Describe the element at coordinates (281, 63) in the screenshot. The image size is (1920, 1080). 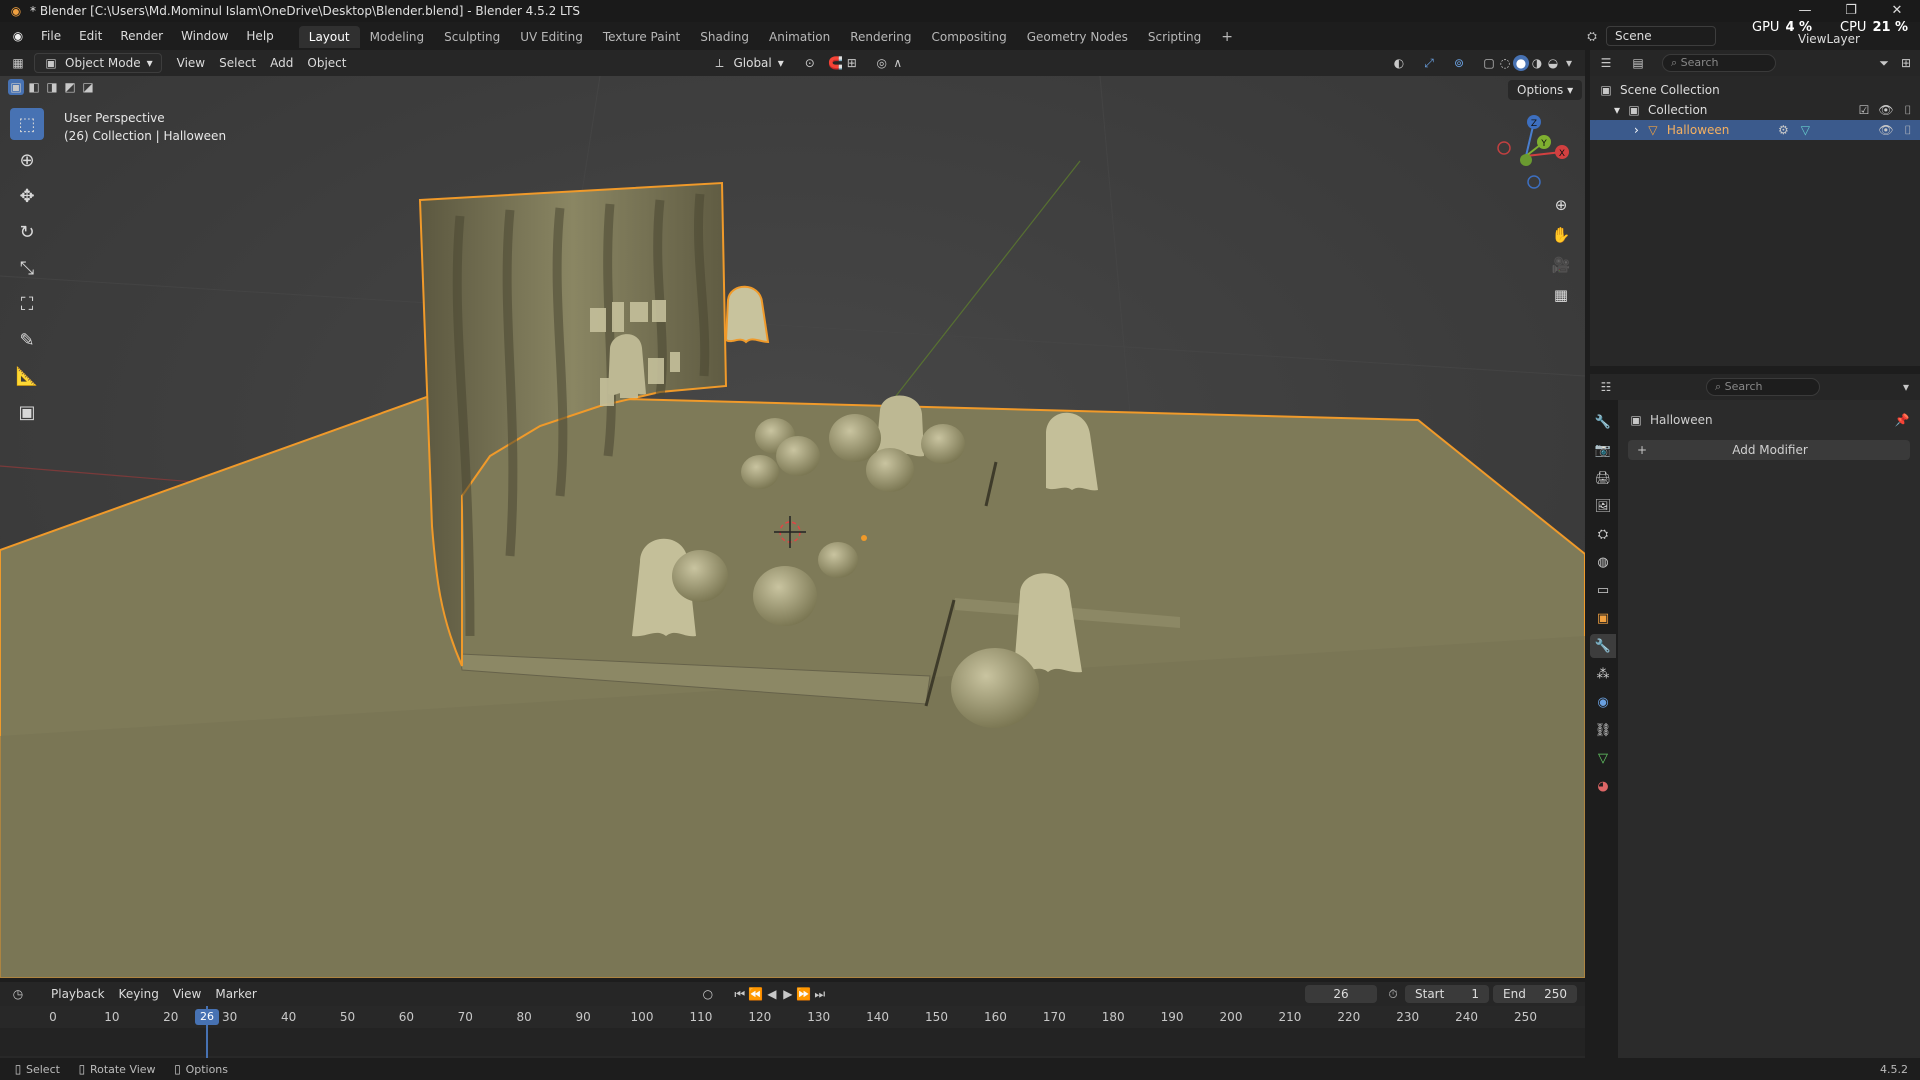
I see `menu-add: Add` at that location.